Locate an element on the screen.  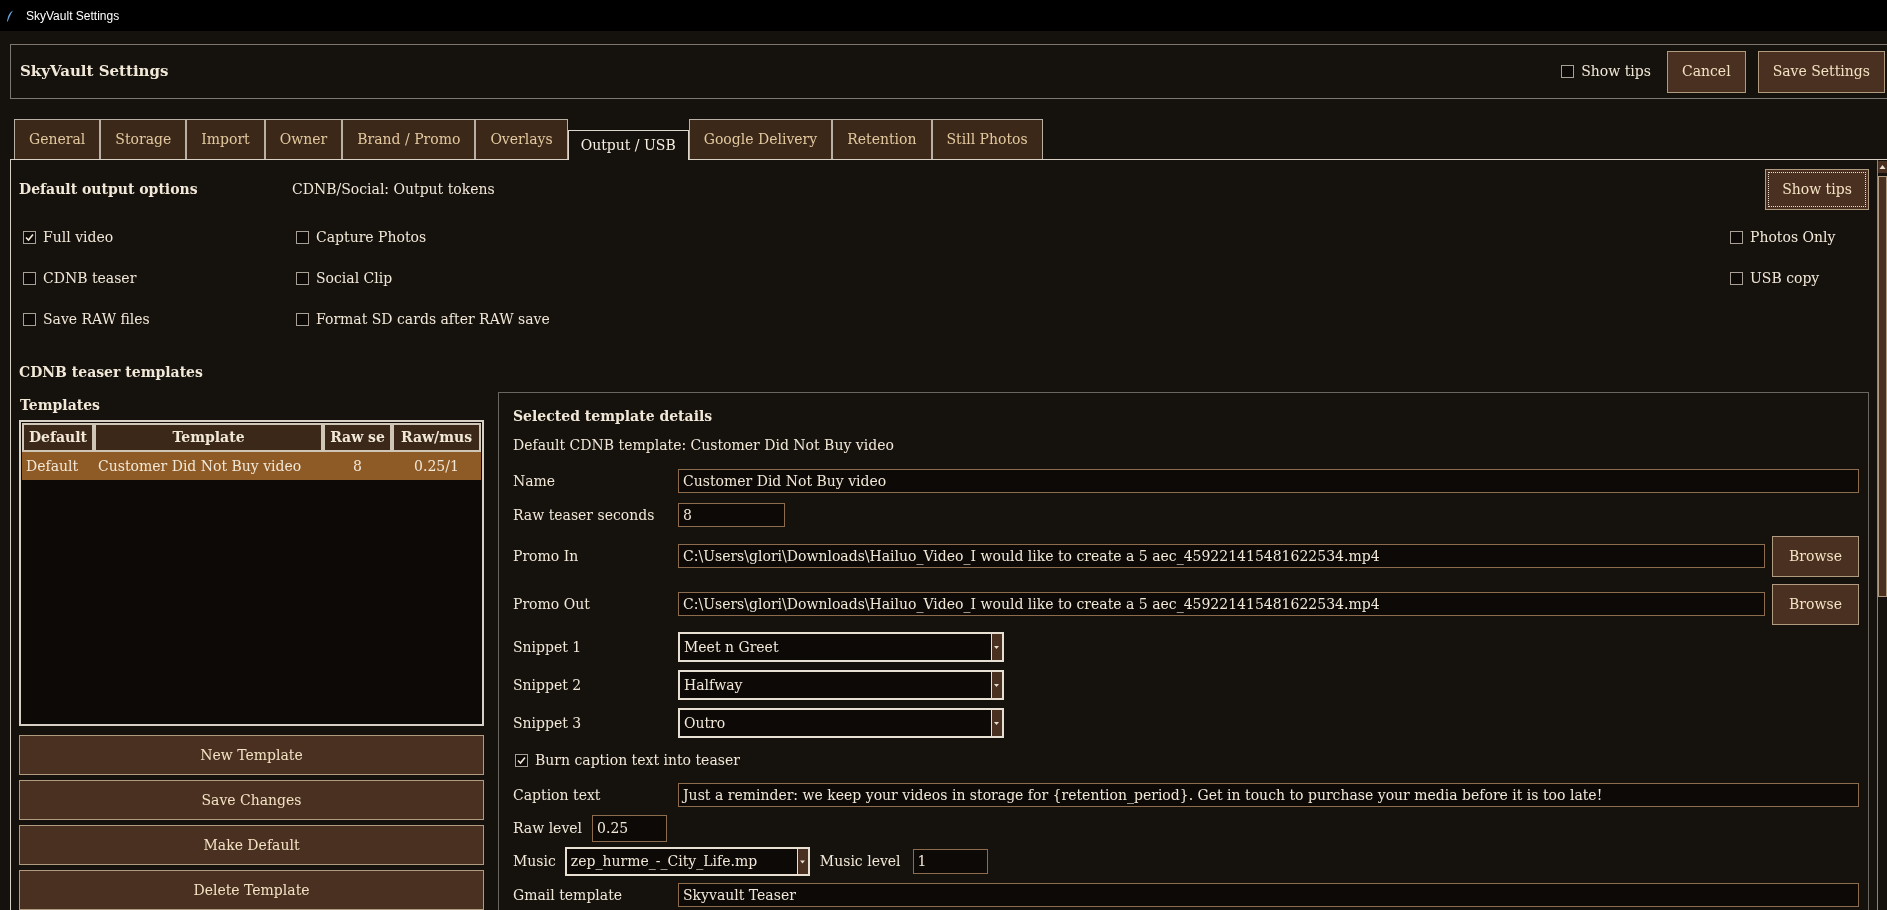
field-label: Name is located at coordinates (535, 481).